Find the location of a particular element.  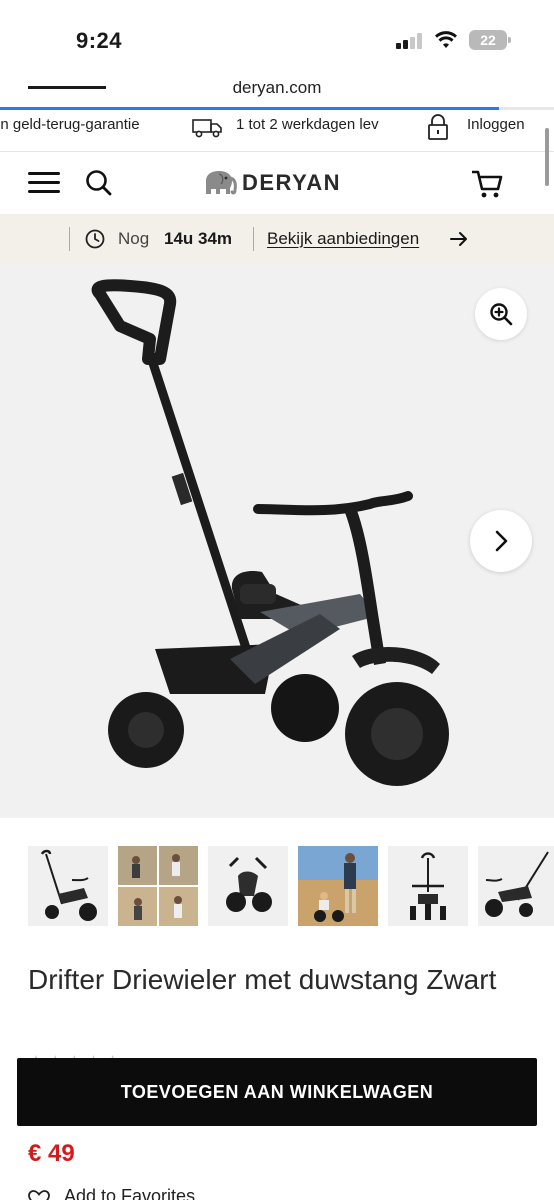

add-to-cart-button: TOEVOEGEN AAN WINKELWAGEN is located at coordinates (277, 1092).